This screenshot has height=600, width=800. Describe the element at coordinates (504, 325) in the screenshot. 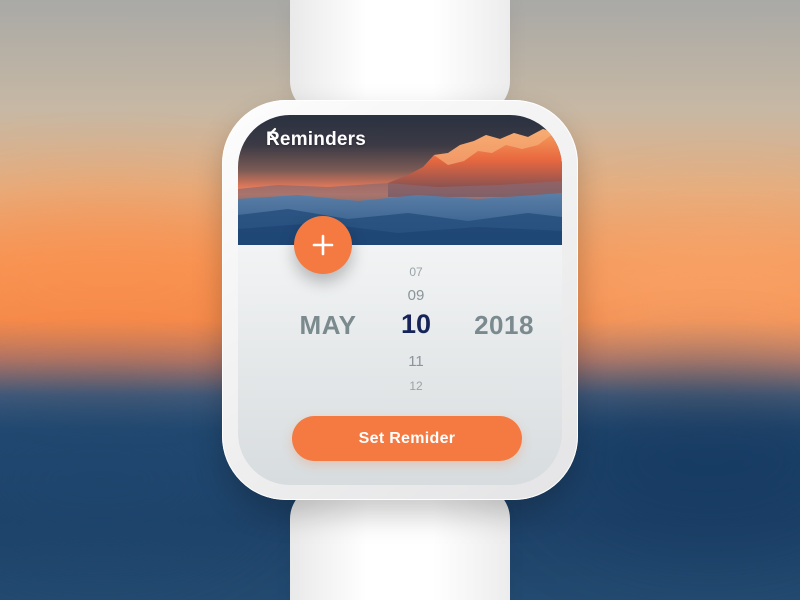

I see `year-picker-value: 2018` at that location.